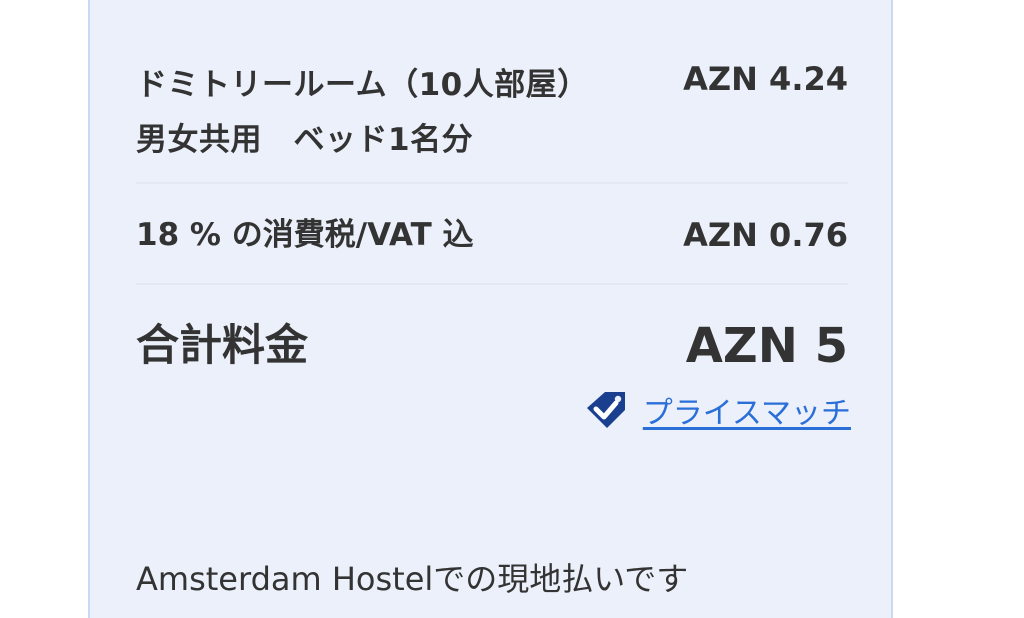 This screenshot has width=1024, height=618. Describe the element at coordinates (492, 346) in the screenshot. I see `total-row: 合計料金 AZN 5` at that location.